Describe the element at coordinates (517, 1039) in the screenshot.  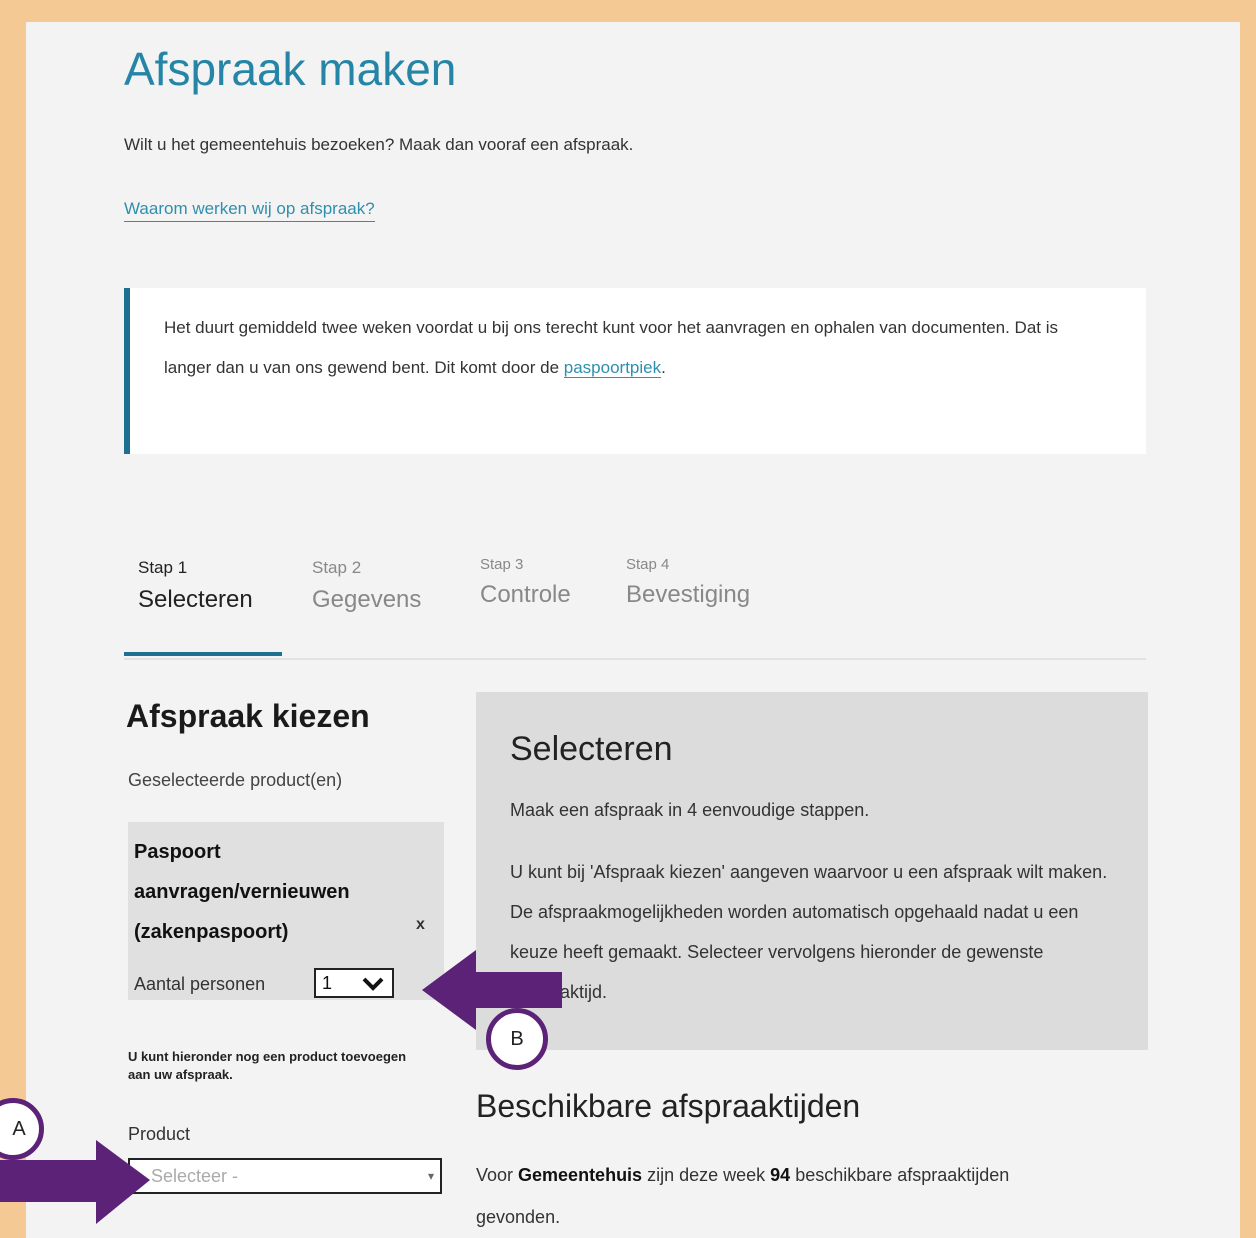
I see `annotation-b-marker: B` at that location.